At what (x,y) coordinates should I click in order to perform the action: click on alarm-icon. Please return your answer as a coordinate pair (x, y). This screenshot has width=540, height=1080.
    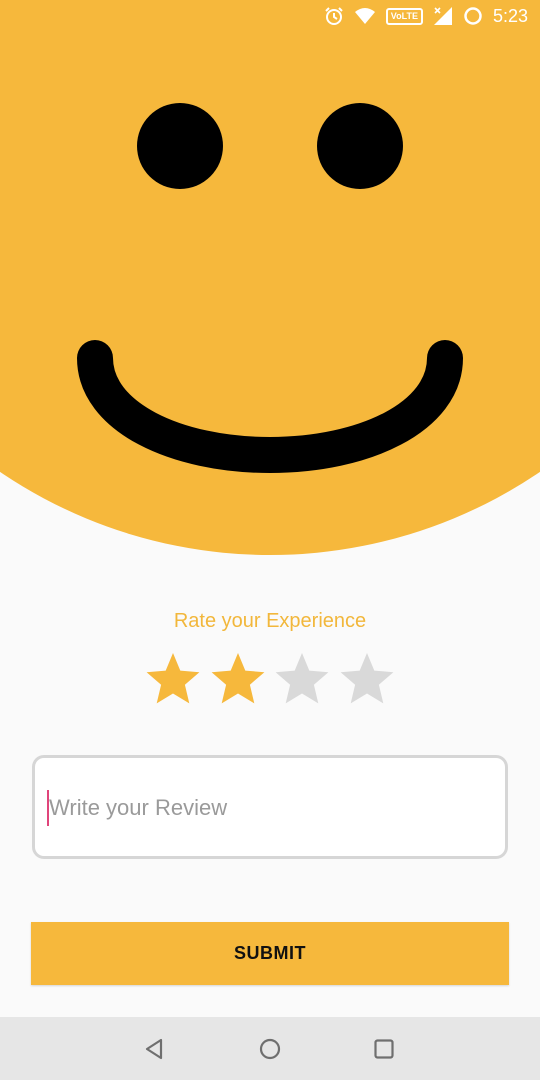
    Looking at the image, I should click on (334, 16).